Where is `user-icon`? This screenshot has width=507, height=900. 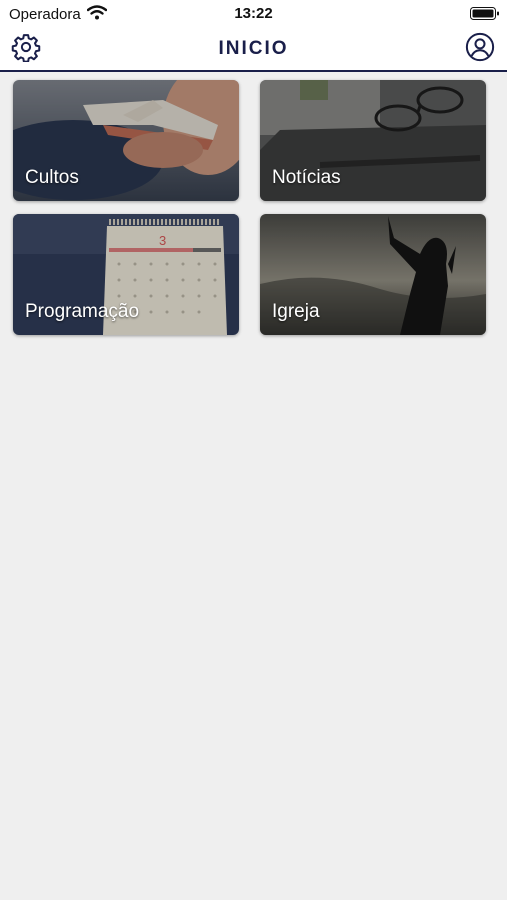
user-icon is located at coordinates (480, 49).